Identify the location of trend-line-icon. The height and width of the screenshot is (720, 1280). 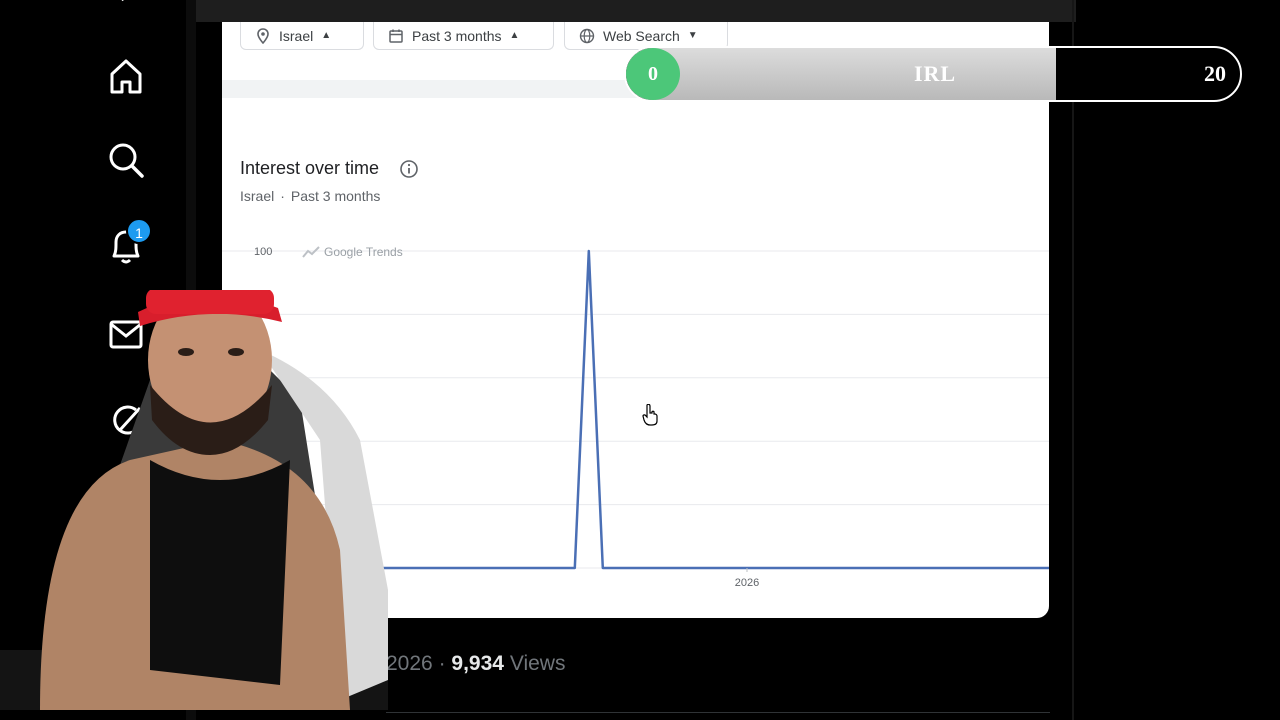
(311, 252).